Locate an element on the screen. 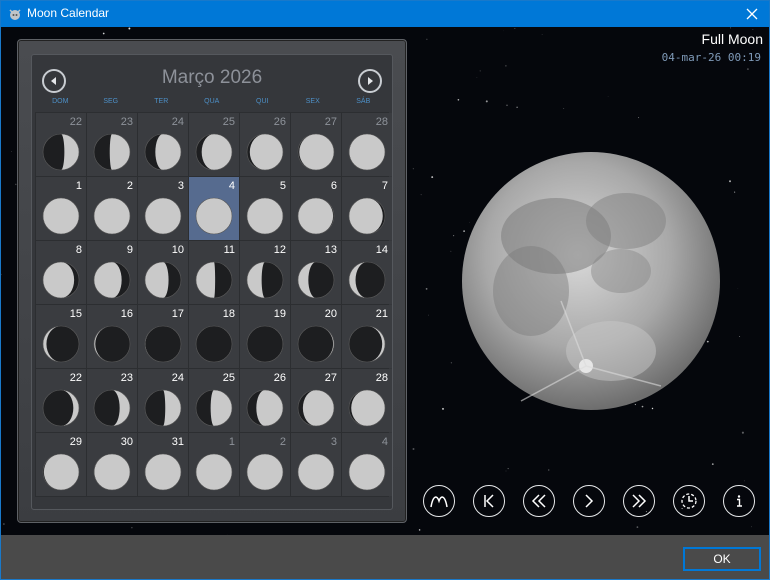  clock-button is located at coordinates (689, 501).